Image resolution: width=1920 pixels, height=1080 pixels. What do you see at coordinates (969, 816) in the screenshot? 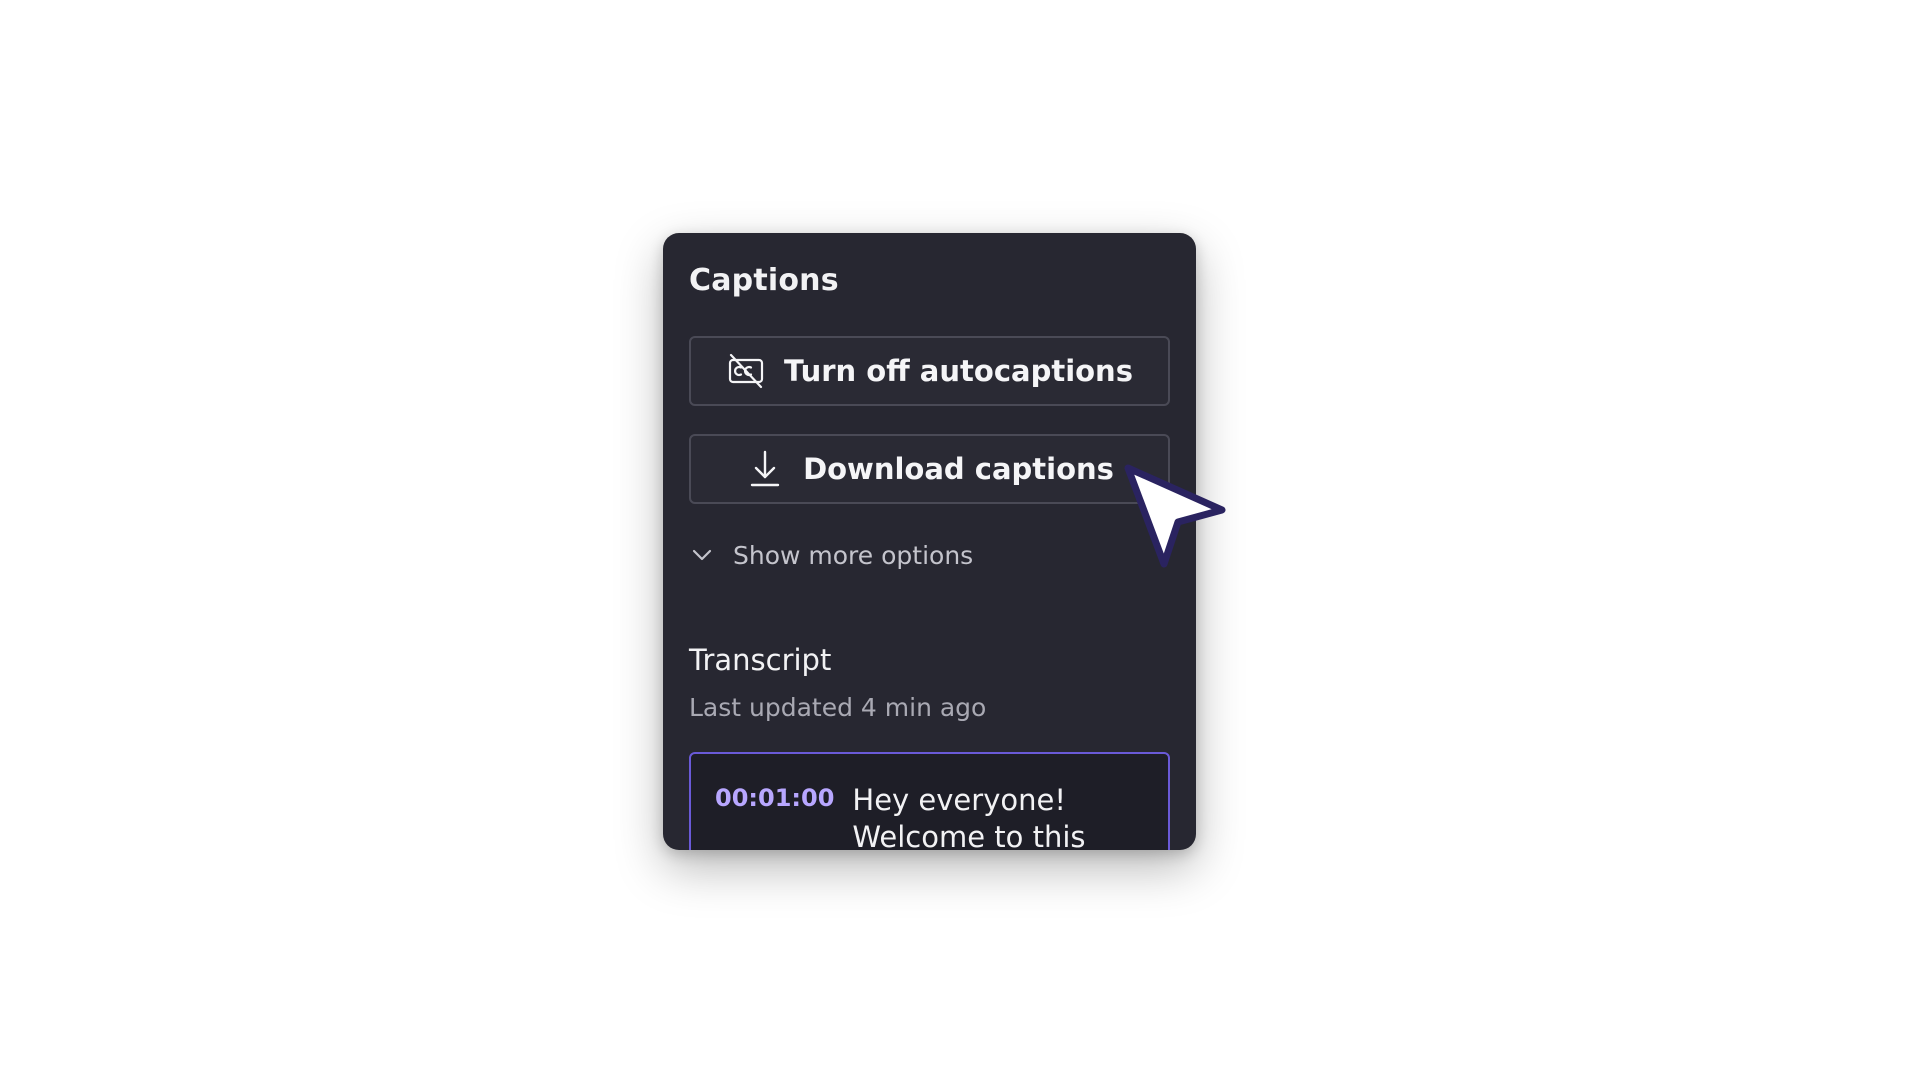
I see `transcript-text: Hey everyone! Welcome to this` at bounding box center [969, 816].